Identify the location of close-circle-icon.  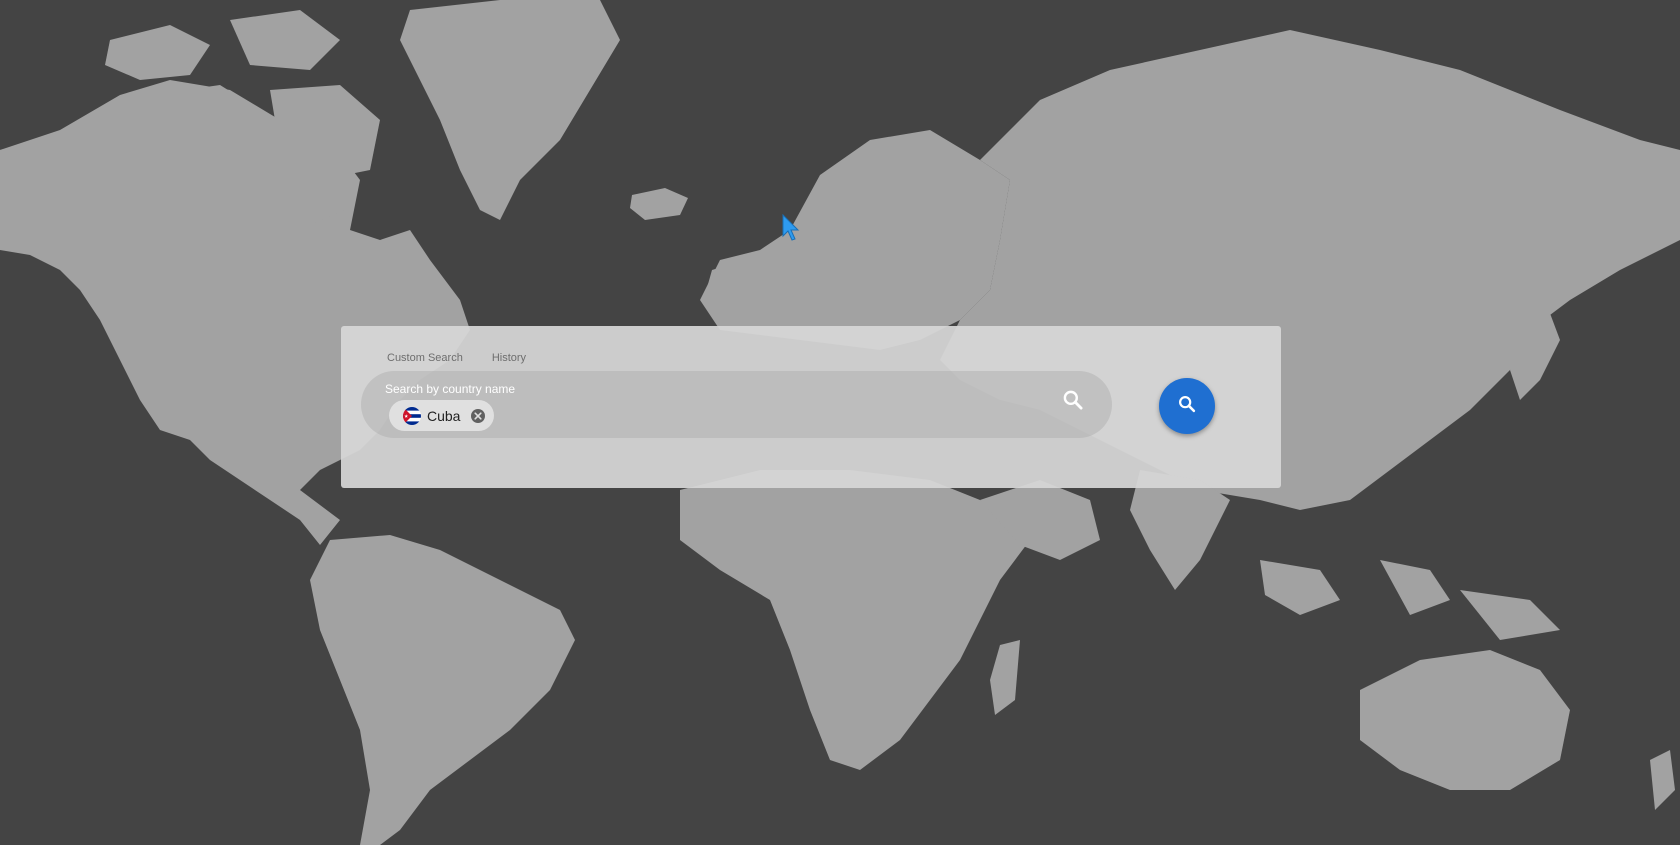
(478, 416).